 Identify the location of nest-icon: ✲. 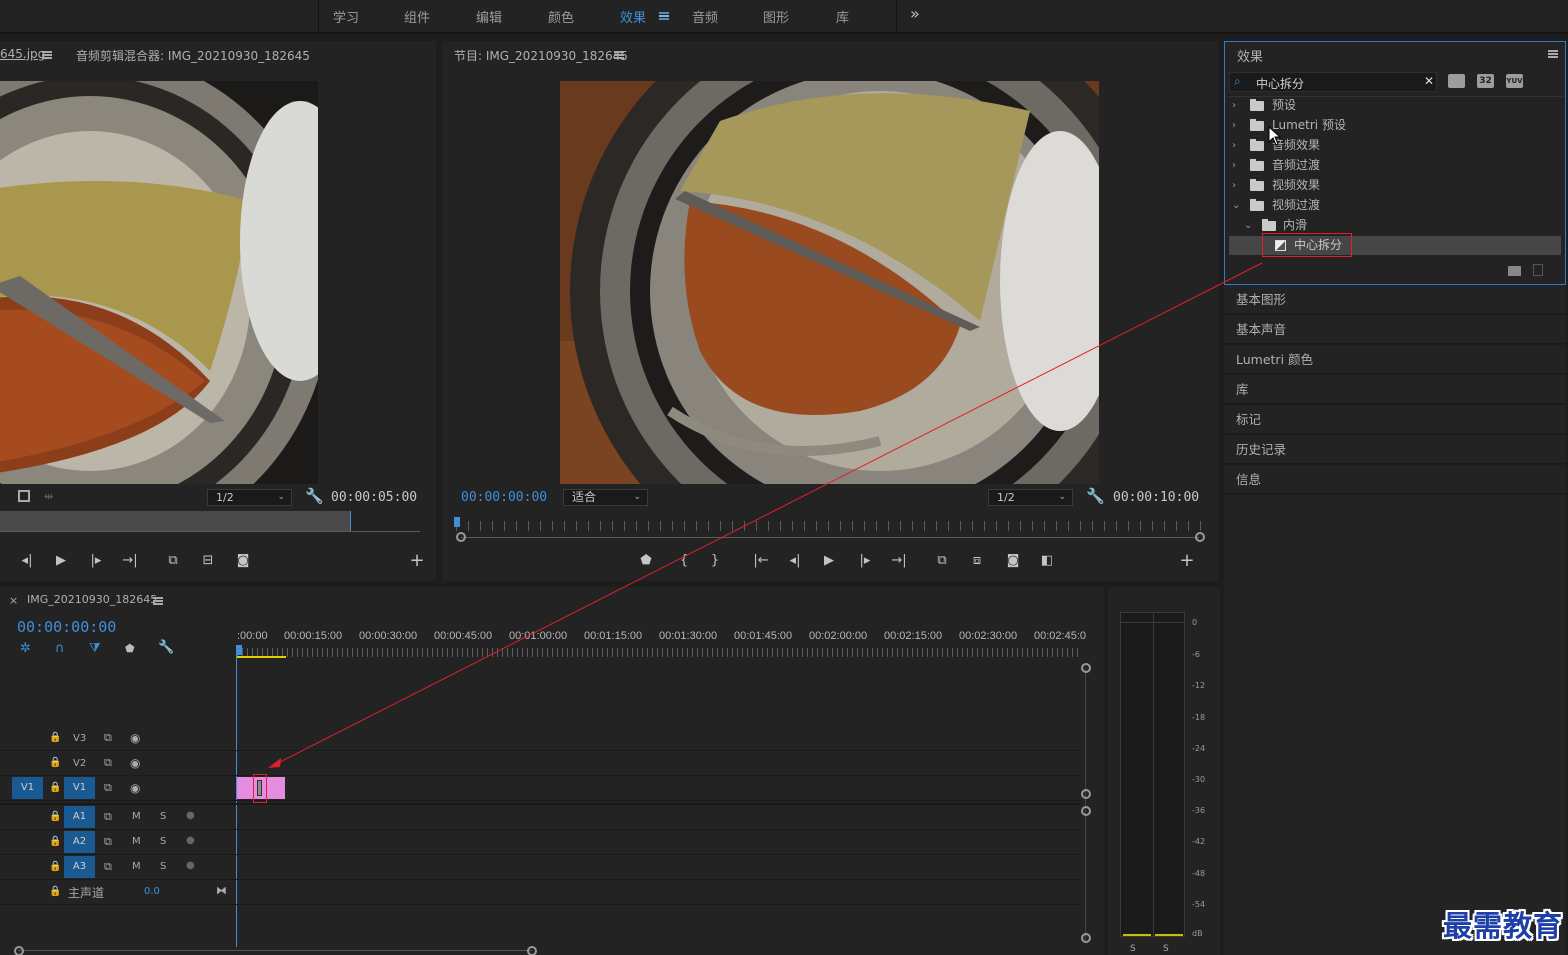
(25, 648).